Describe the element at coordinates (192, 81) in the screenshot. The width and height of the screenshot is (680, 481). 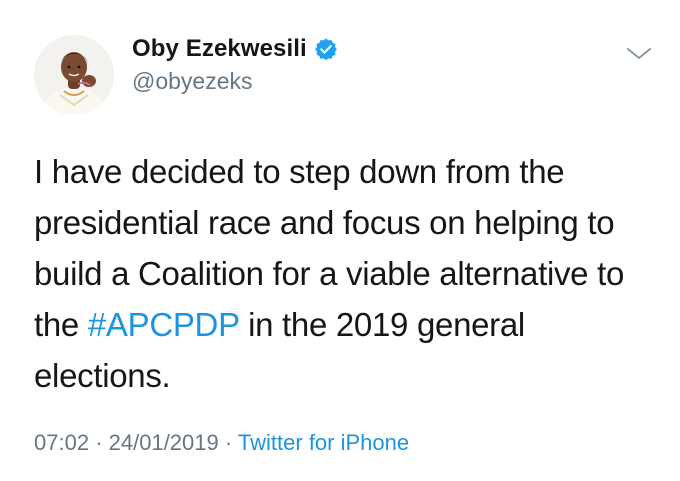
I see `author-handle: @obyezeks` at that location.